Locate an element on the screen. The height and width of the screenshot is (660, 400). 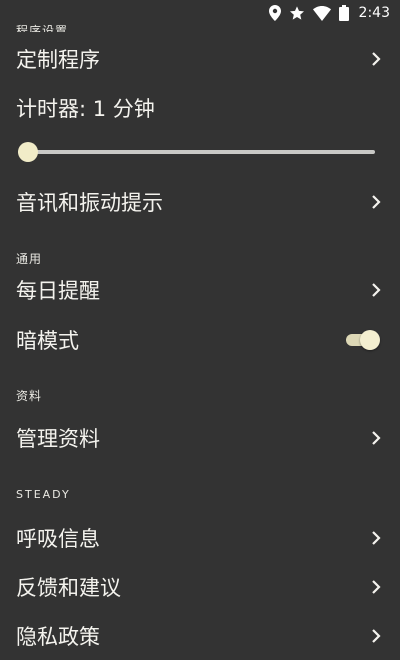
dark-mode-toggle is located at coordinates (363, 340).